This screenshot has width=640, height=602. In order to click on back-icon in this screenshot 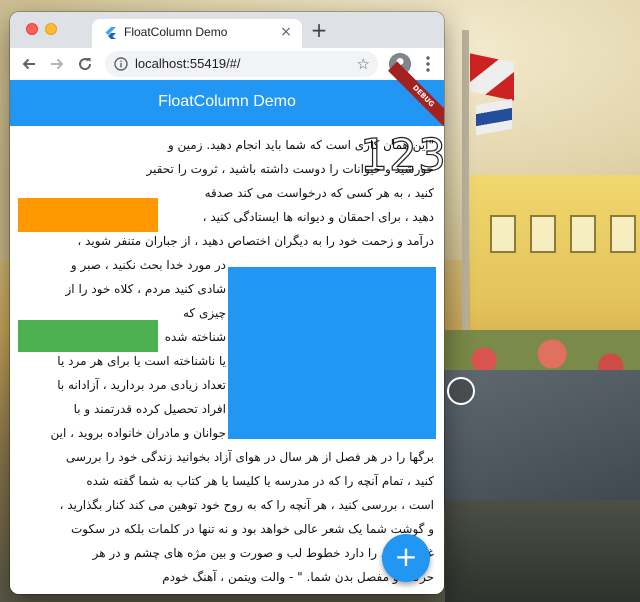, I will do `click(29, 64)`.